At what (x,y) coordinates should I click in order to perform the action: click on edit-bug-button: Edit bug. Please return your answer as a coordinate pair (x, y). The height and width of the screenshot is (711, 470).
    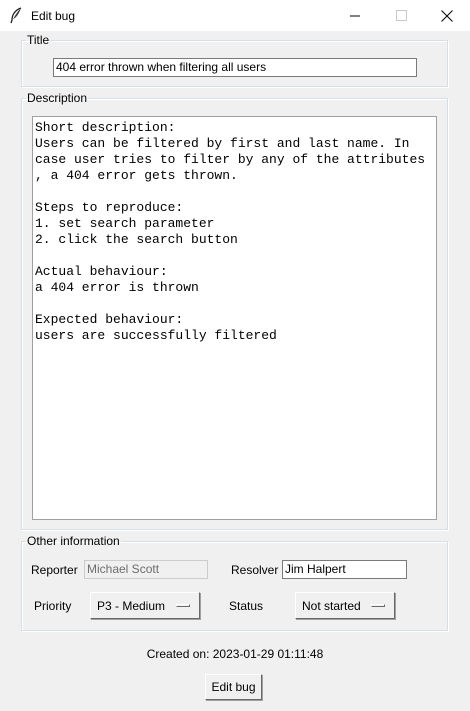
    Looking at the image, I should click on (233, 687).